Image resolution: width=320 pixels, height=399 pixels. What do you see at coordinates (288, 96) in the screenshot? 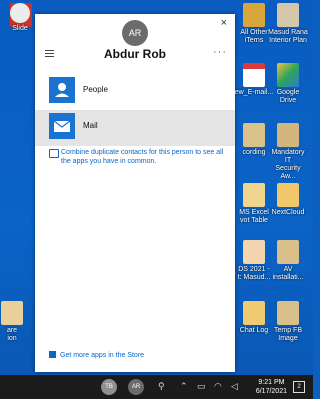
I see `desktop-icon-label: Google Drive` at bounding box center [288, 96].